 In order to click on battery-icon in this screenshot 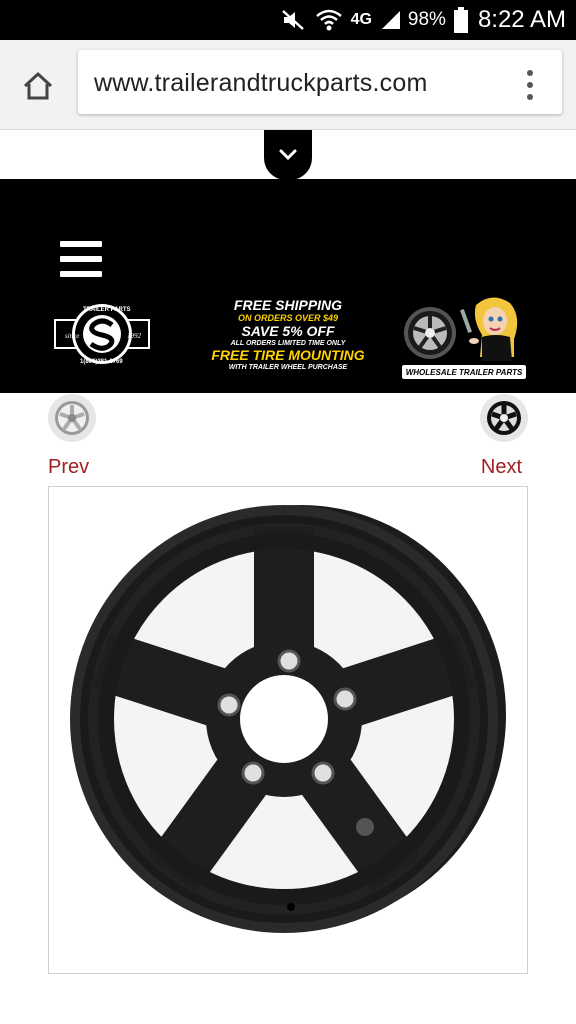, I will do `click(460, 20)`.